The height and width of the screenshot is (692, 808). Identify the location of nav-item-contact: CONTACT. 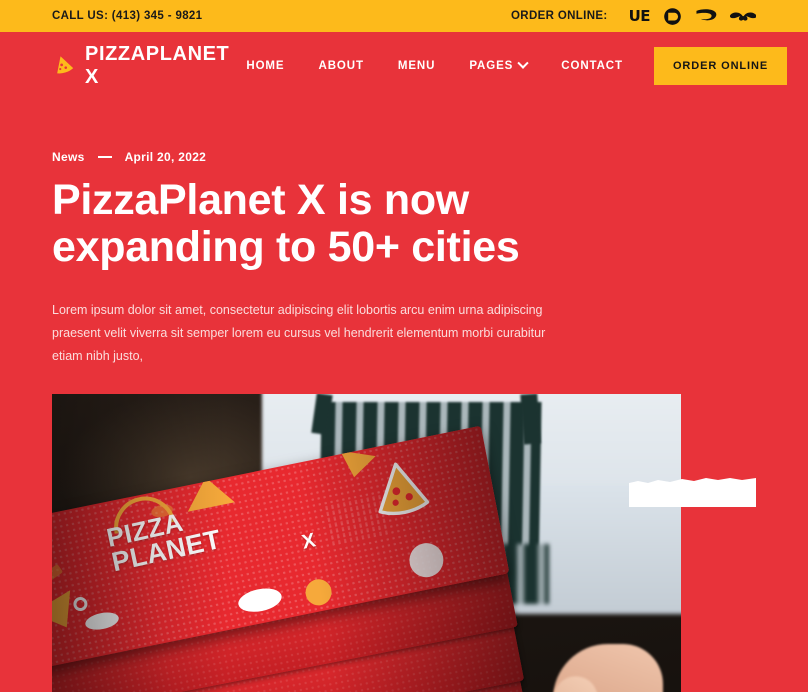
(592, 66).